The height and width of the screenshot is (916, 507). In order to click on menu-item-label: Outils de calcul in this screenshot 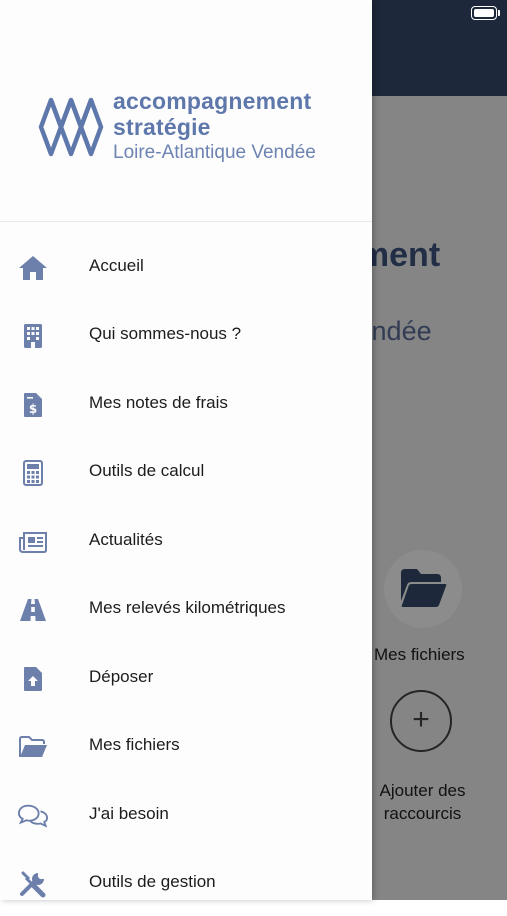, I will do `click(147, 470)`.